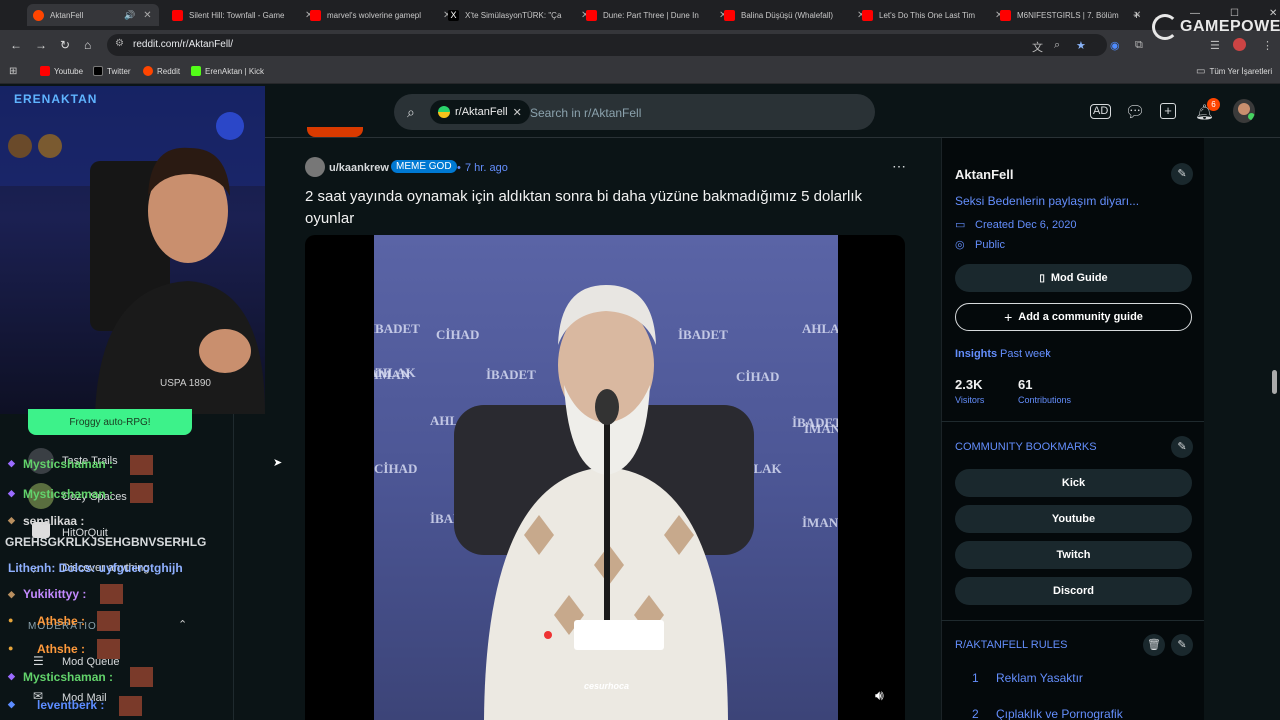  I want to click on speaker-icon: 🔊, so click(129, 15).